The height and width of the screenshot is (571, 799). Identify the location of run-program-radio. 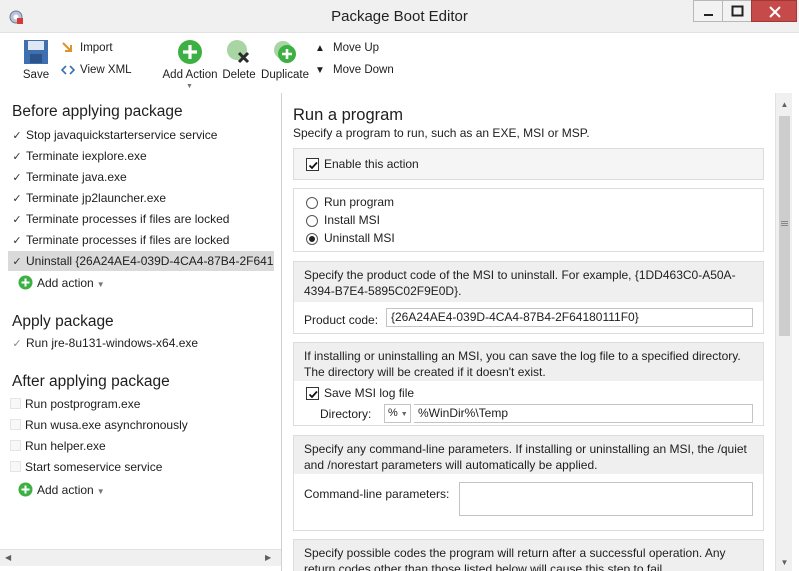
(312, 203).